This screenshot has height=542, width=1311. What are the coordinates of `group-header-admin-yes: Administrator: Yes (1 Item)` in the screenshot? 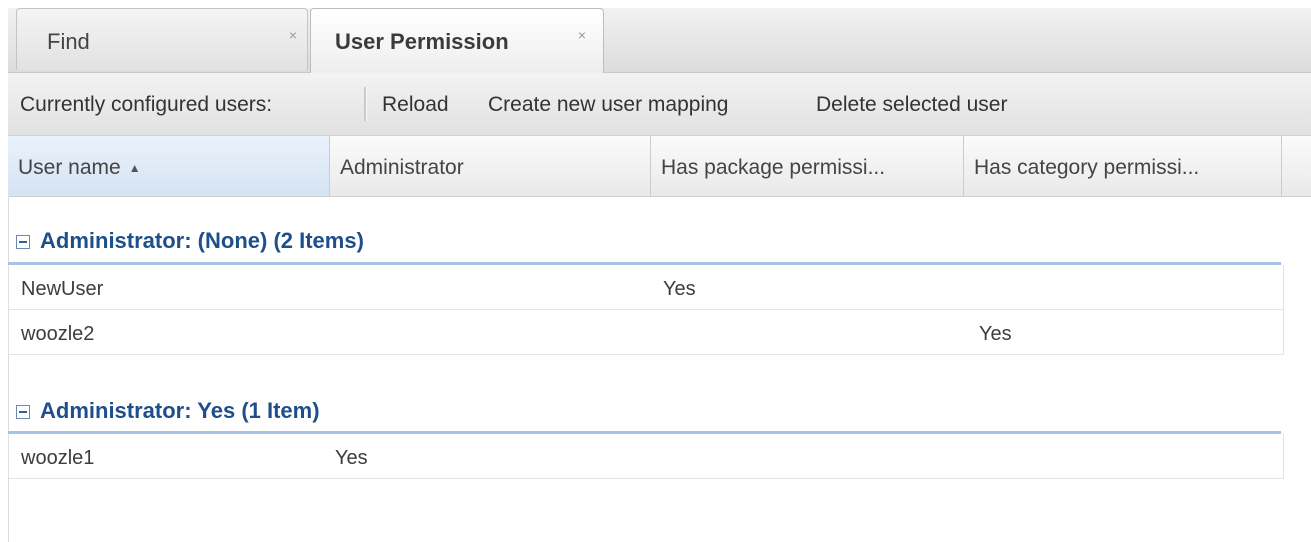 It's located at (168, 411).